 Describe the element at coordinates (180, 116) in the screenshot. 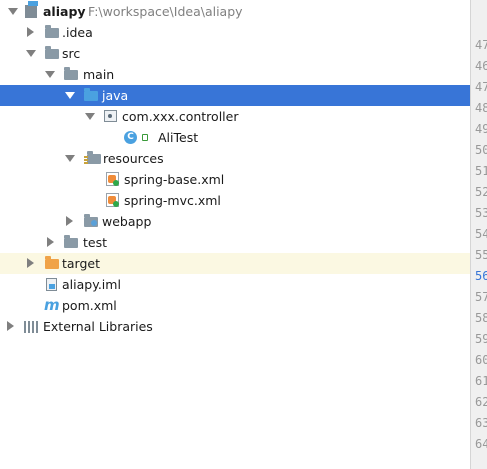

I see `package-label: com.xxx.controller` at that location.